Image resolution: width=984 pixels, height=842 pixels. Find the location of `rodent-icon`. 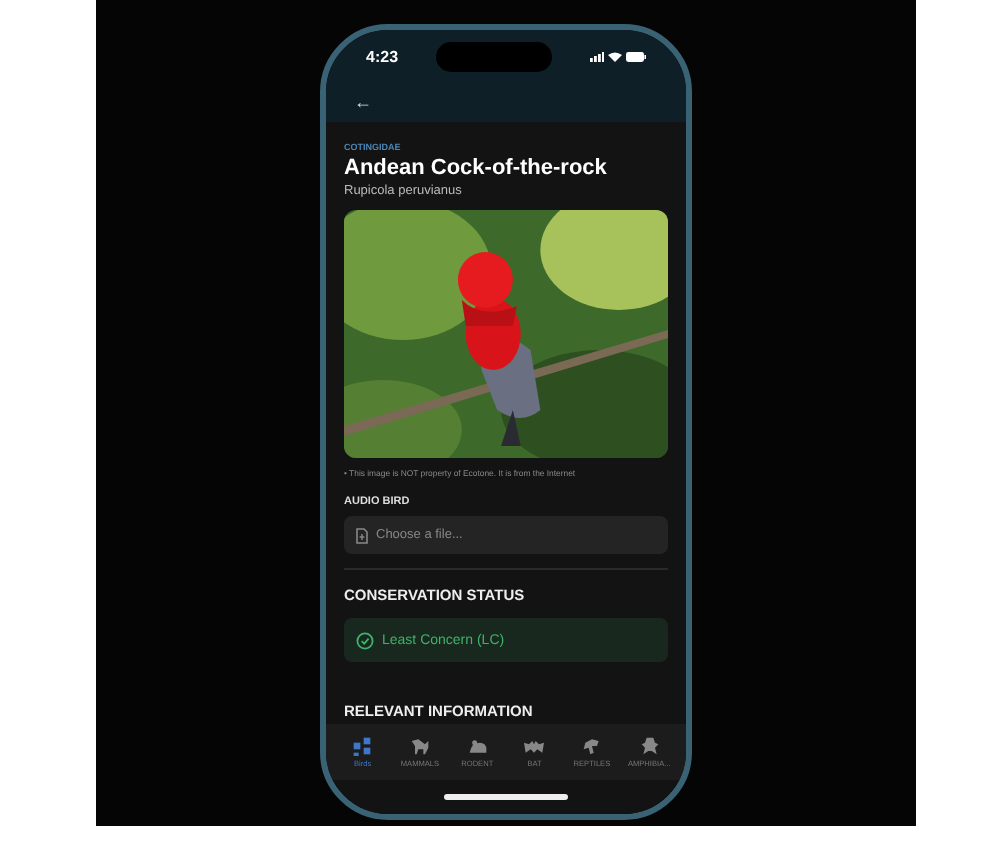

rodent-icon is located at coordinates (477, 746).